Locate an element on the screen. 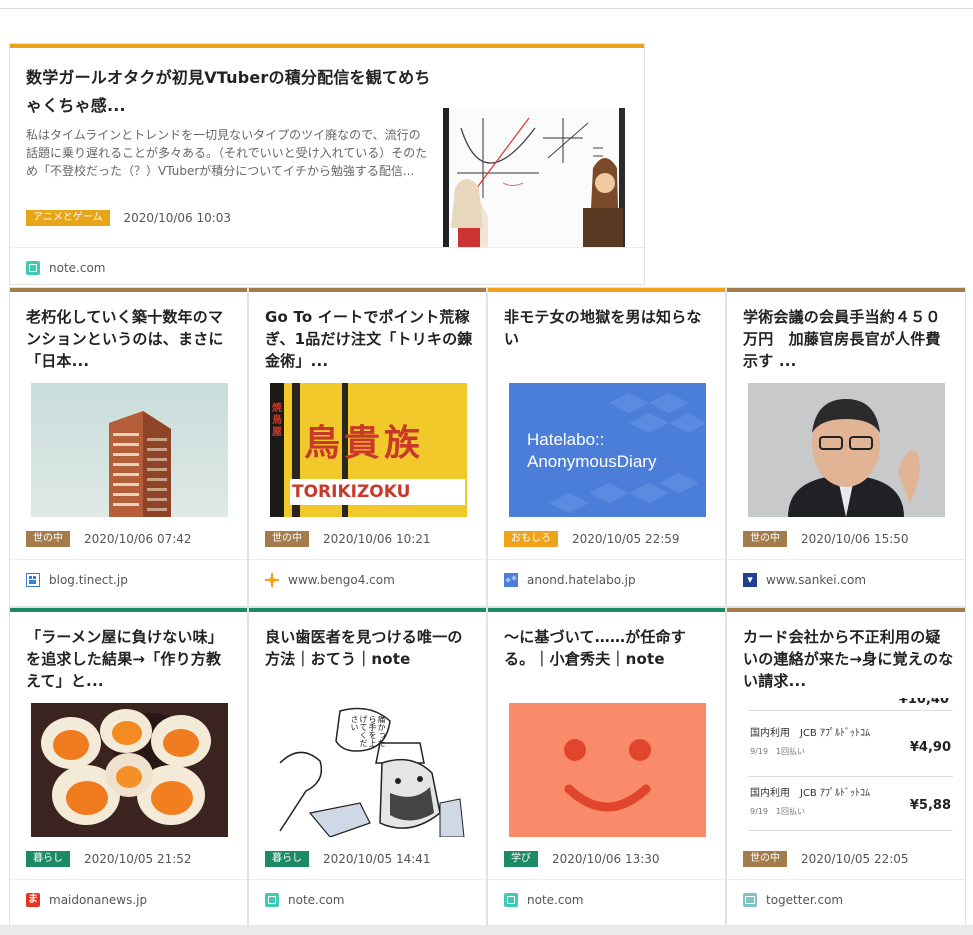  diamond-pattern is located at coordinates (627, 453).